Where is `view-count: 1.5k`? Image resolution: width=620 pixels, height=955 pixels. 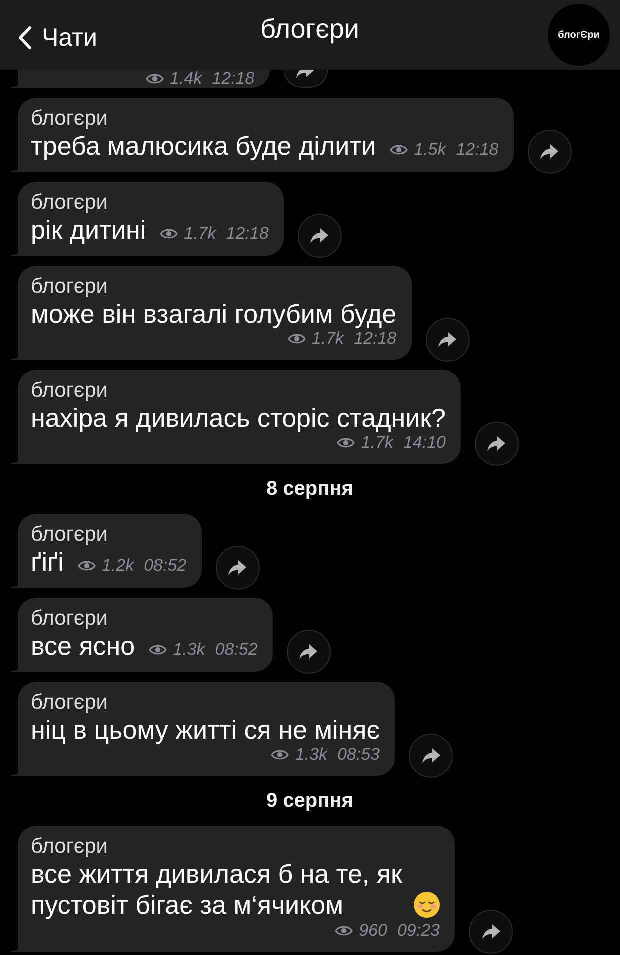
view-count: 1.5k is located at coordinates (430, 150).